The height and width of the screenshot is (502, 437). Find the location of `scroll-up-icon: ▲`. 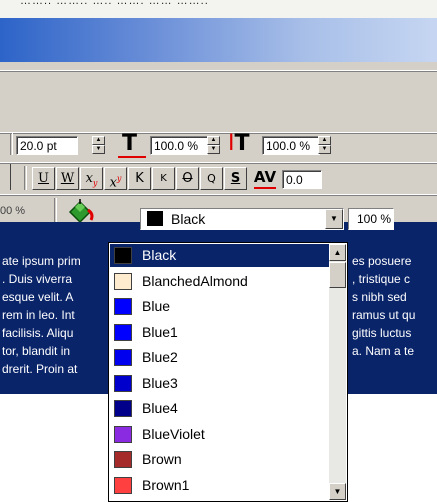

scroll-up-icon: ▲ is located at coordinates (337, 252).